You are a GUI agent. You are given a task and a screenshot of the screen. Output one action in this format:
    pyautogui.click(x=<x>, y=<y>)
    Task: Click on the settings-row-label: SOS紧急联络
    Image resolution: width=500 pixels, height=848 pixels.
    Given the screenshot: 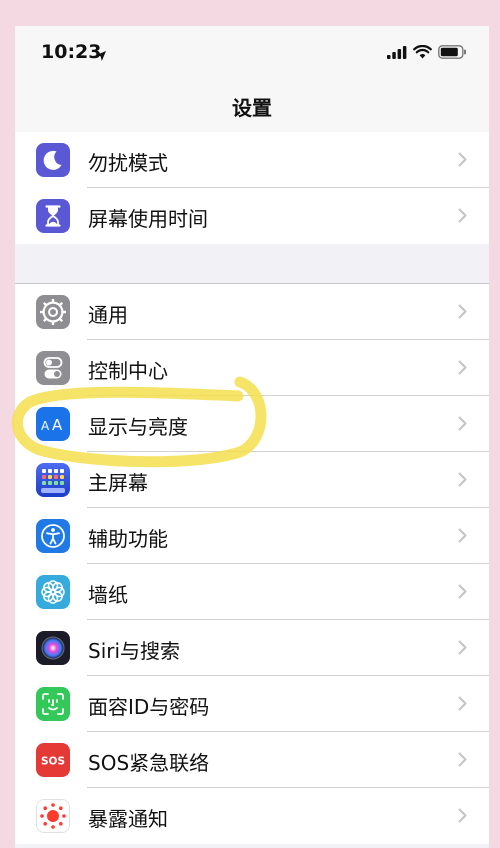 What is the action you would take?
    pyautogui.click(x=149, y=763)
    